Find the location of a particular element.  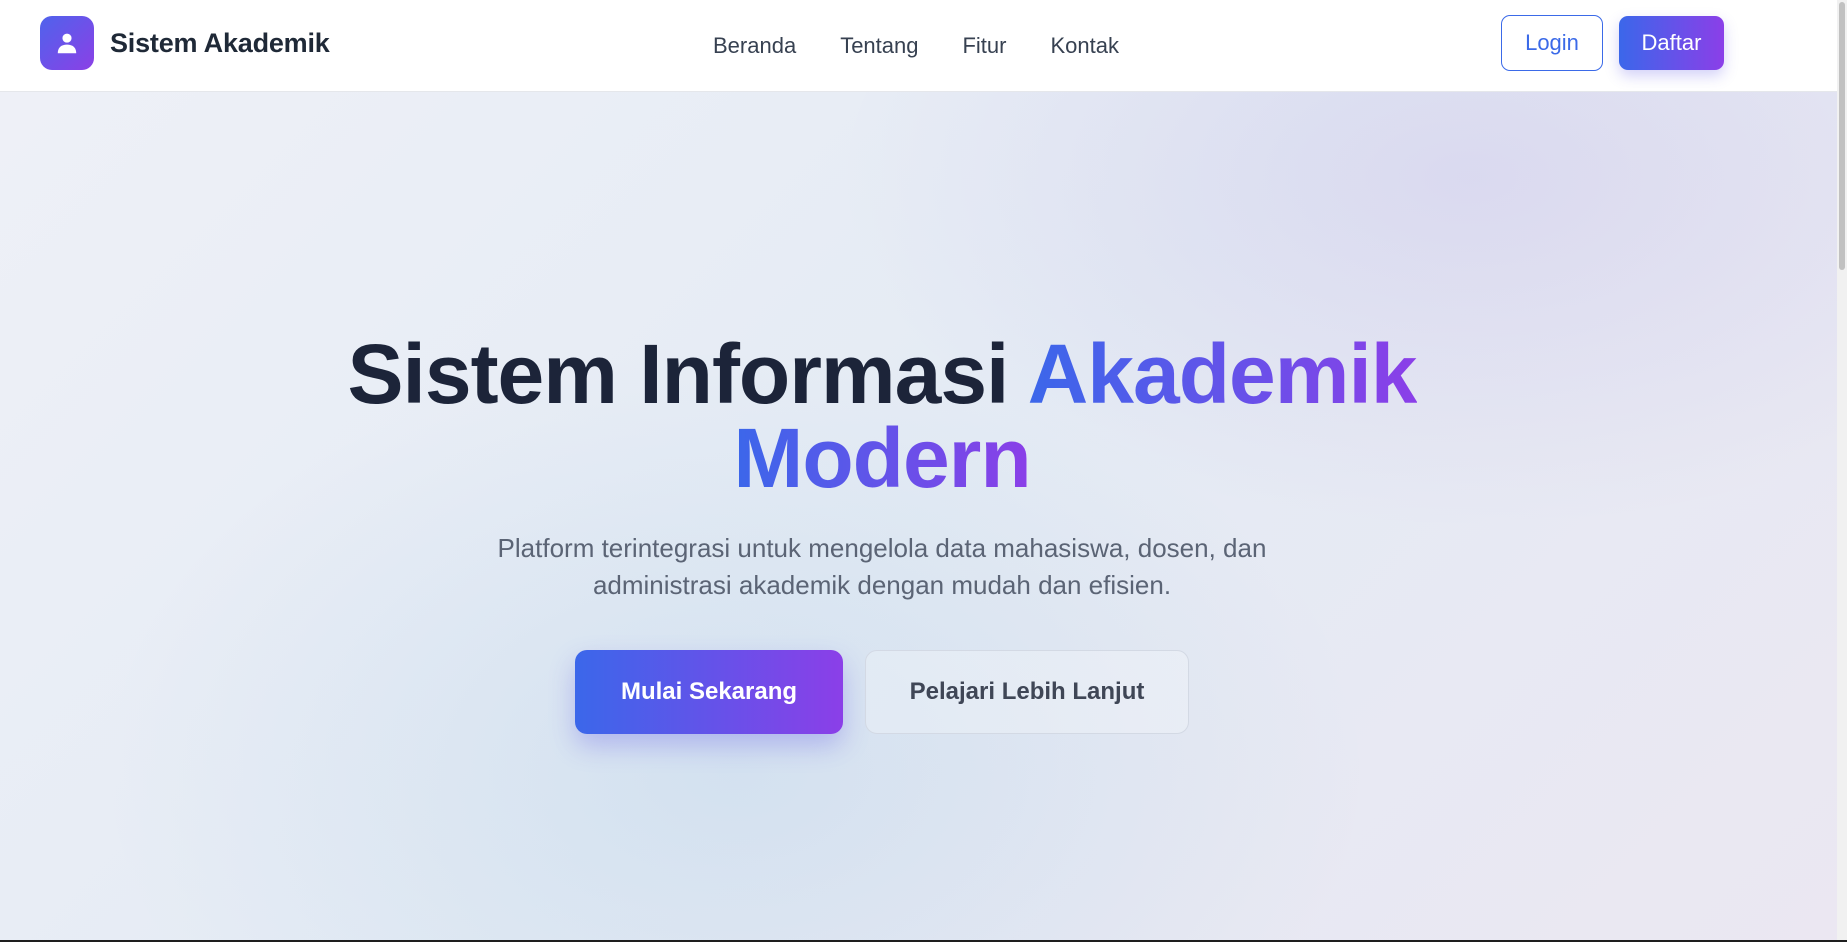

brand-name: Sistem Akademik is located at coordinates (220, 42).